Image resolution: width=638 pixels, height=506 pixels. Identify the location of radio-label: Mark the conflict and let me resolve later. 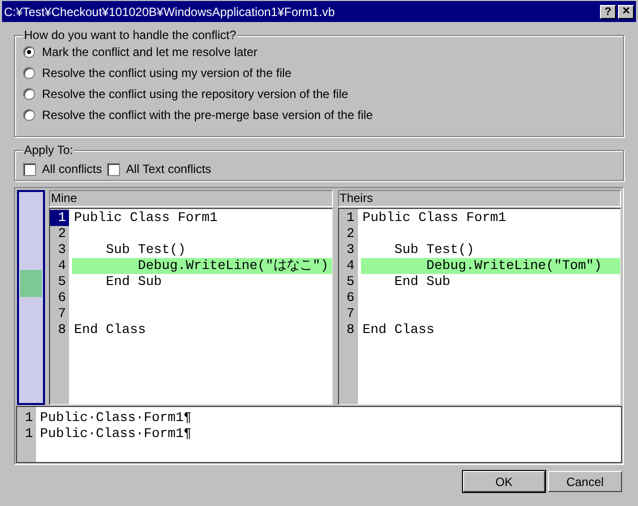
(150, 51).